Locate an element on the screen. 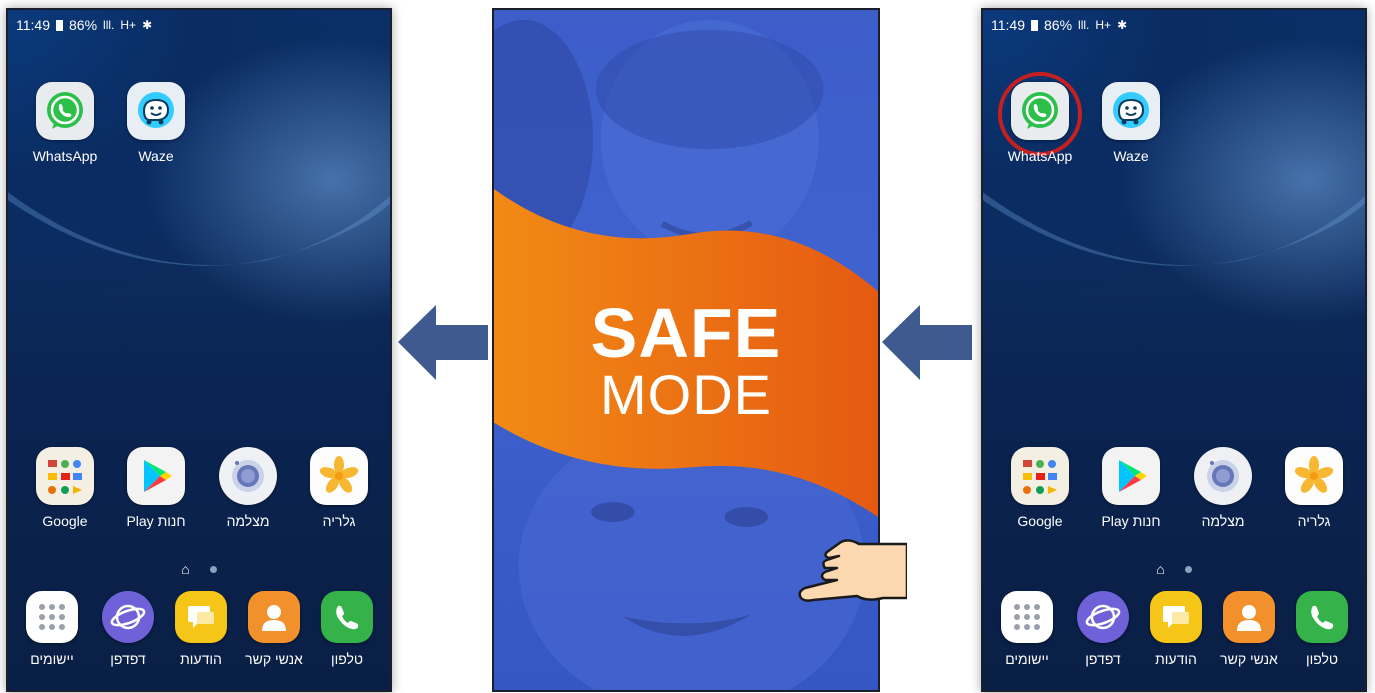 The height and width of the screenshot is (693, 1375). pointing-hand-icon is located at coordinates (852, 570).